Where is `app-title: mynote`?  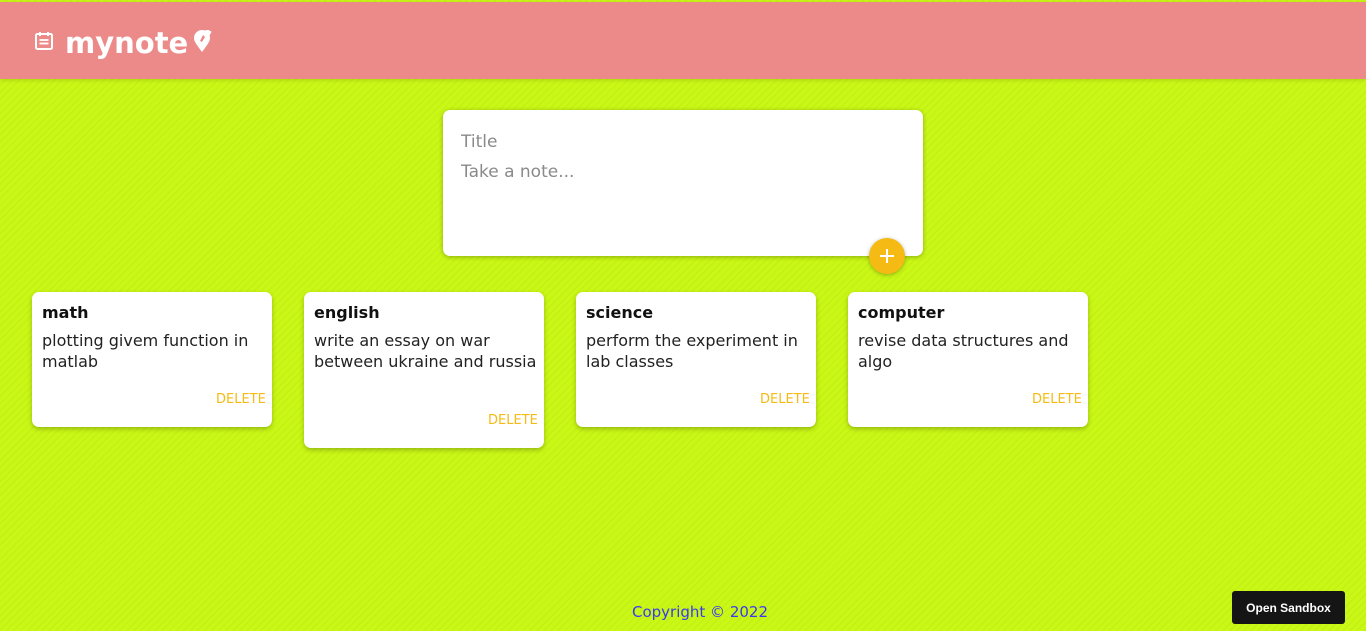
app-title: mynote is located at coordinates (127, 43).